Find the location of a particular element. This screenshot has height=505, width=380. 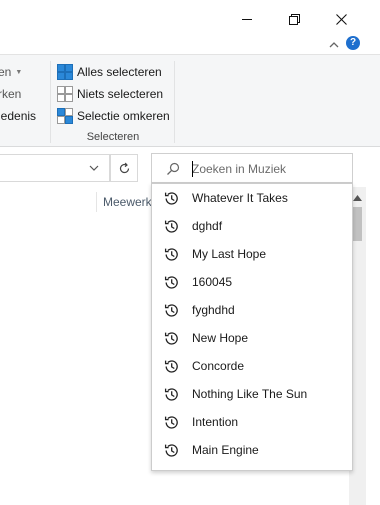

suggestion-item: New Hope is located at coordinates (252, 338).